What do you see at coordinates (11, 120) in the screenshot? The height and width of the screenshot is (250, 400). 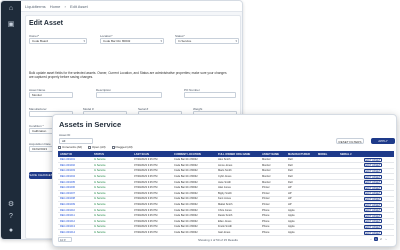 I see `left-nav-rail: ⌂ ▣ ⚙ ? ●` at bounding box center [11, 120].